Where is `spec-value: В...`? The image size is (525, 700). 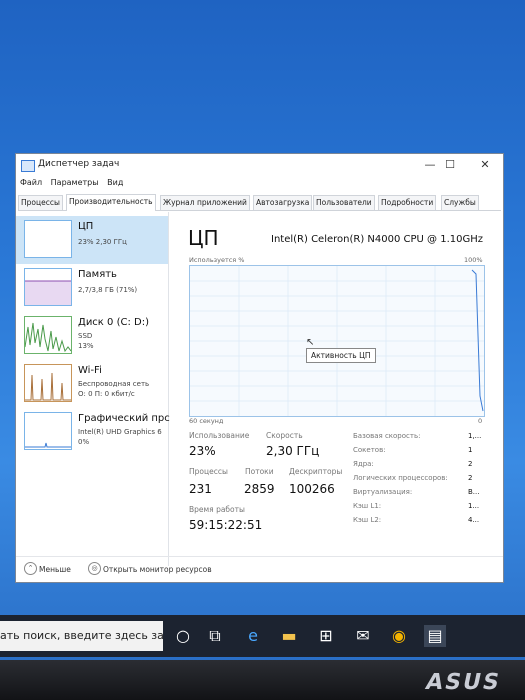
spec-value: В... is located at coordinates (474, 492).